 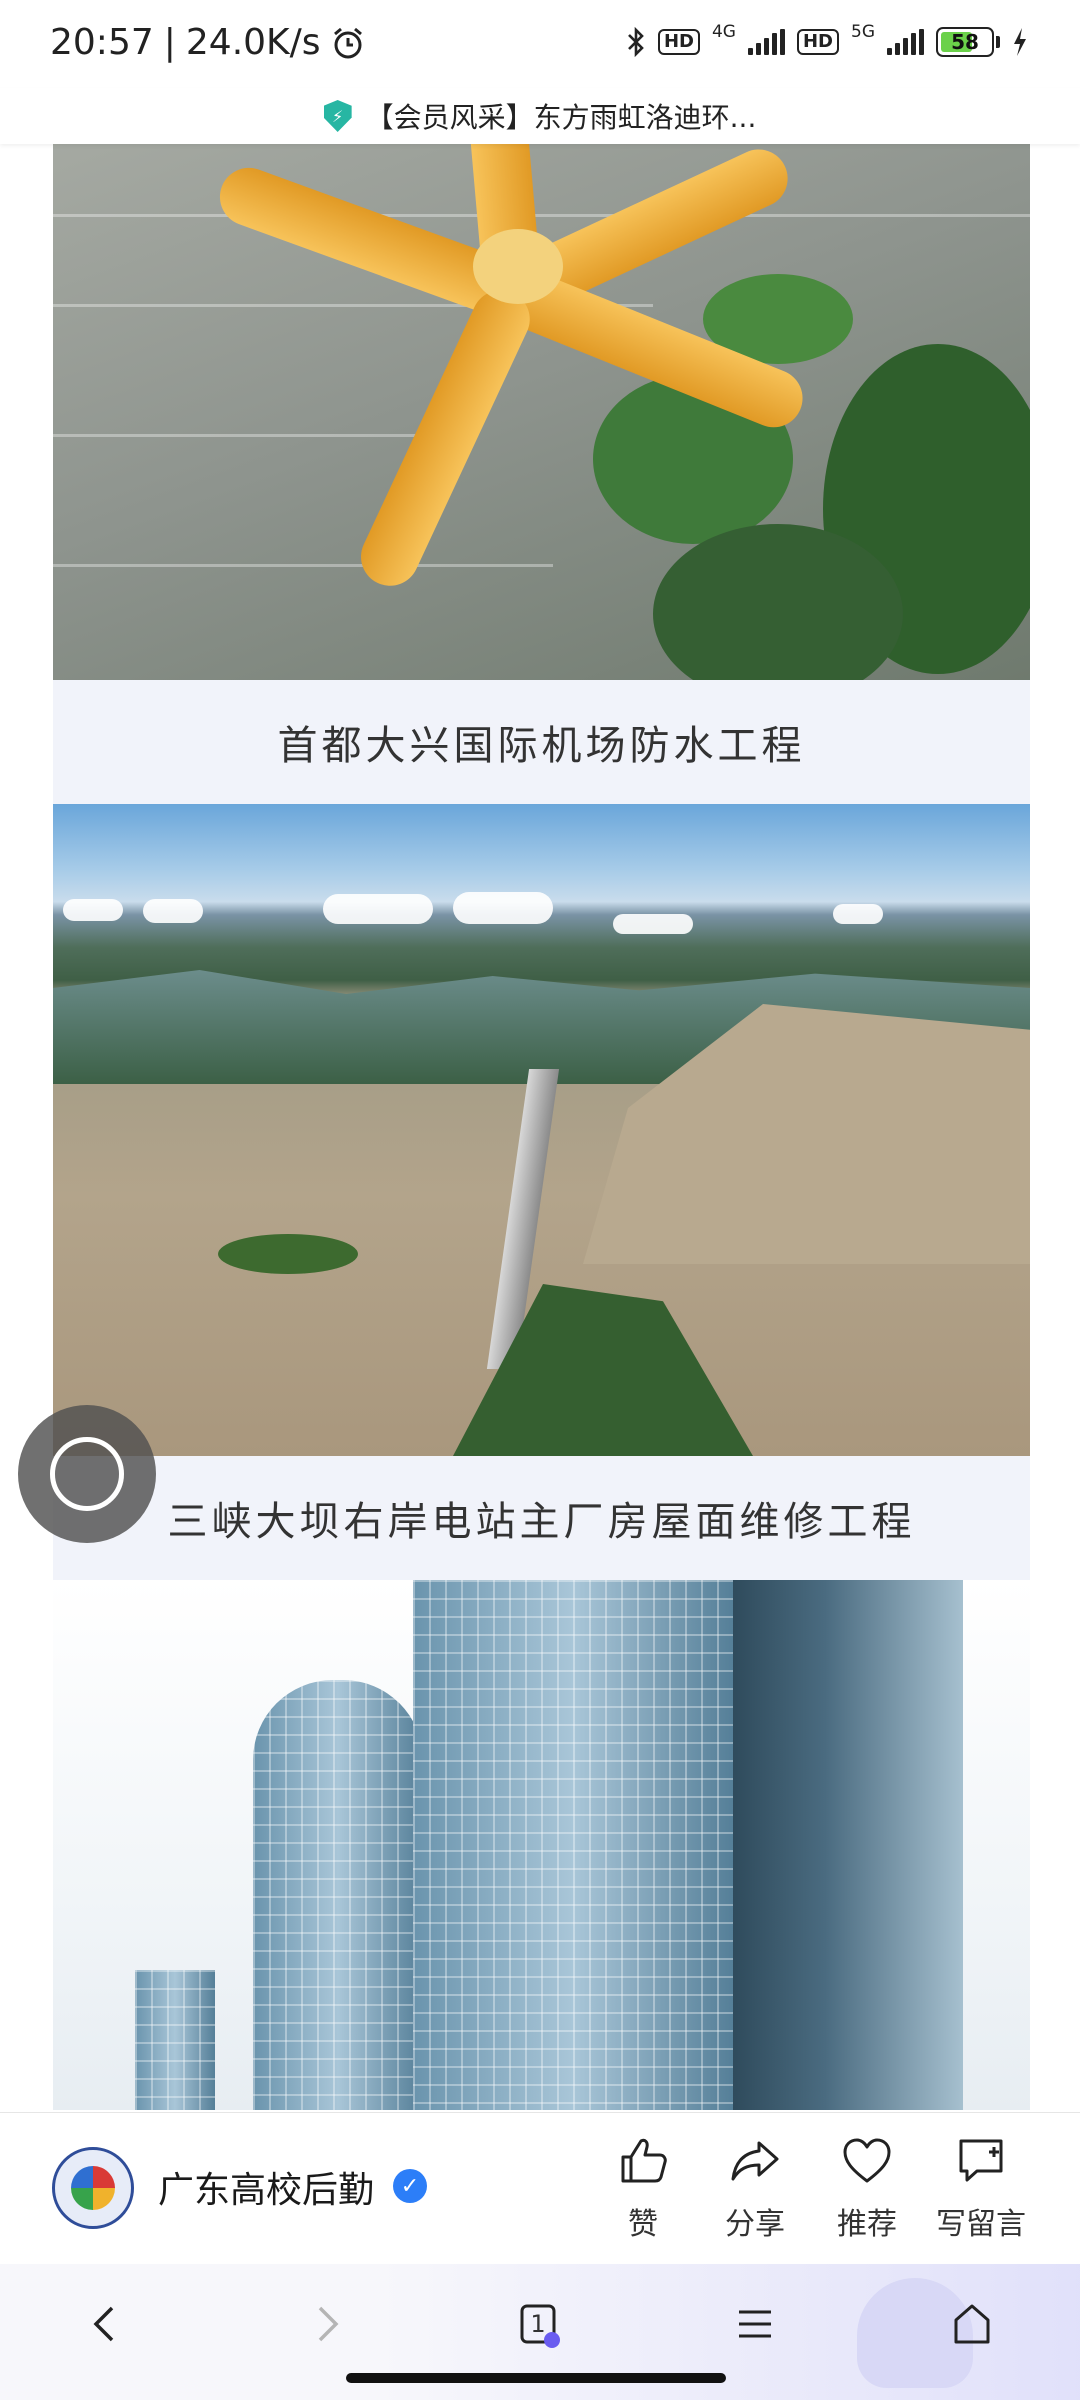 I want to click on recommend-label: 推荐, so click(x=867, y=2224).